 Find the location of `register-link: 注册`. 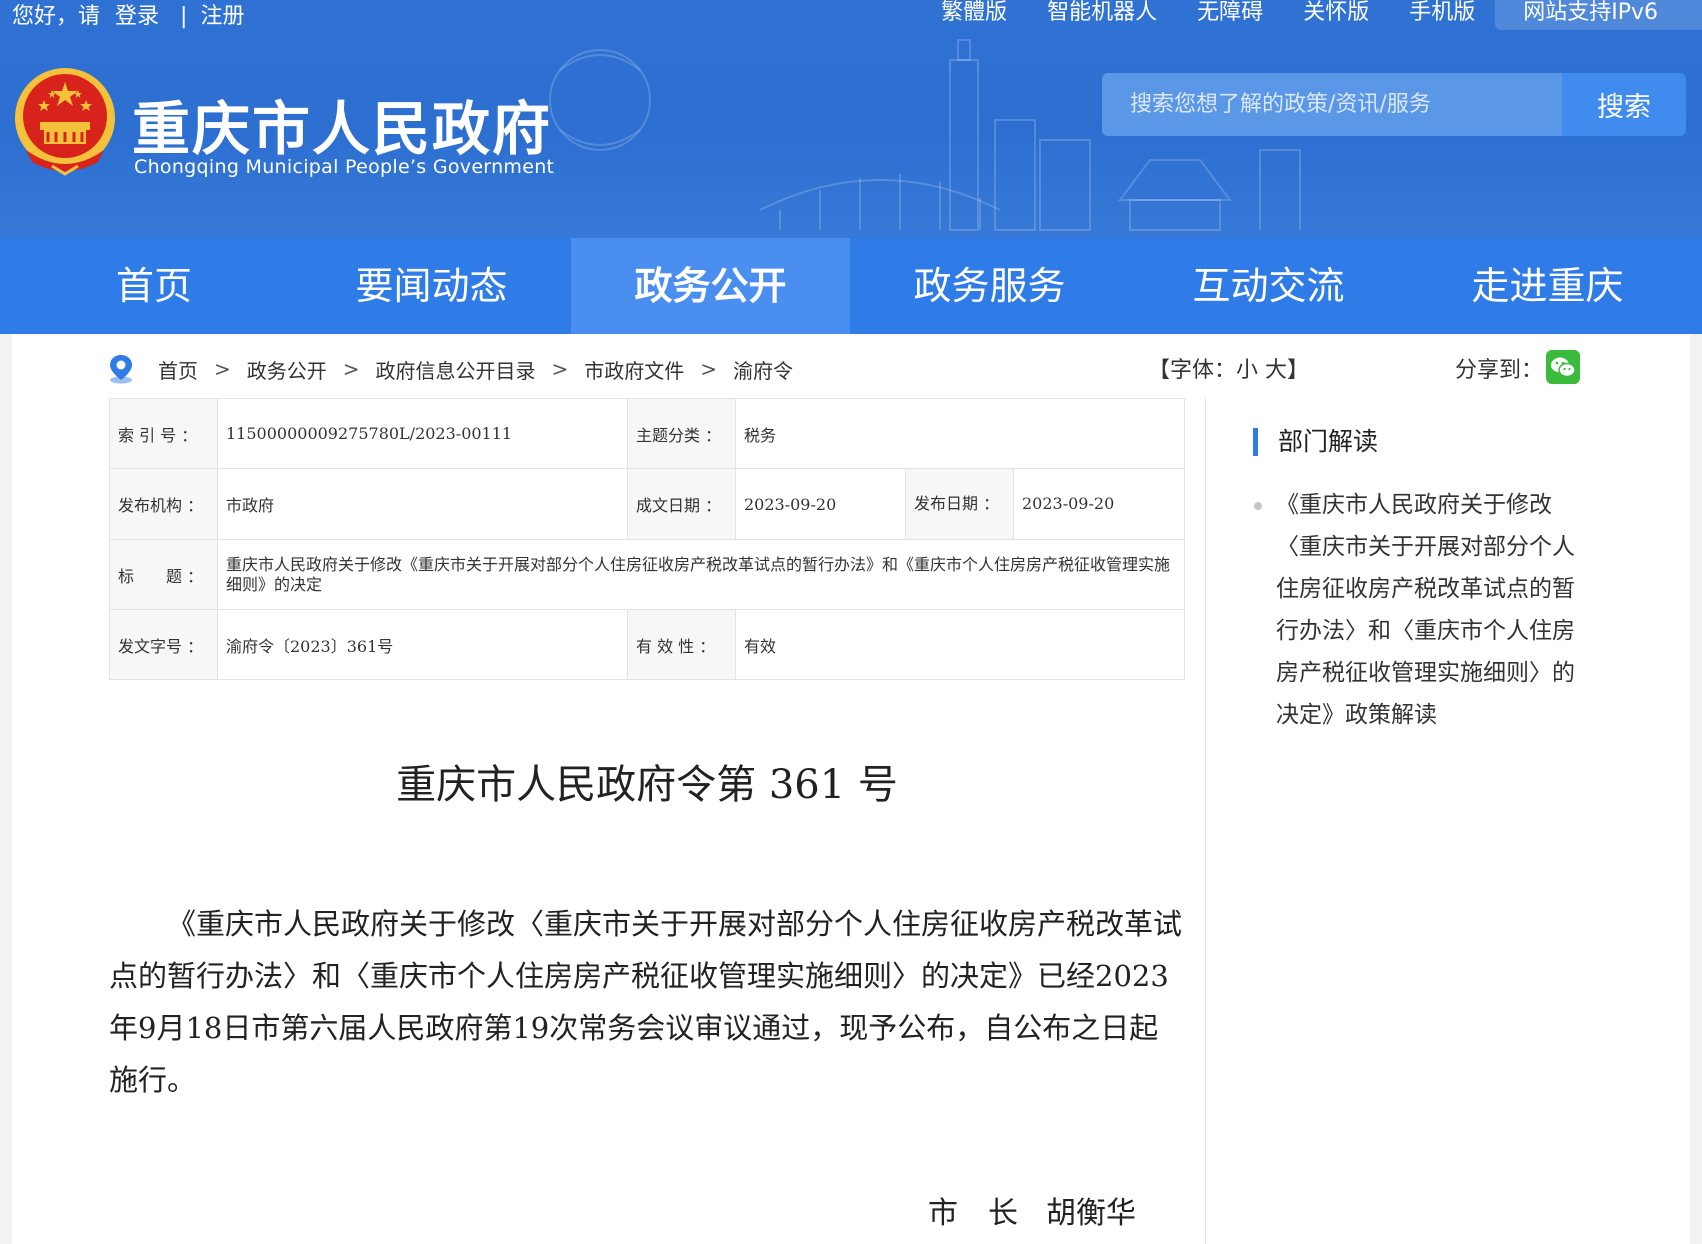

register-link: 注册 is located at coordinates (222, 16).